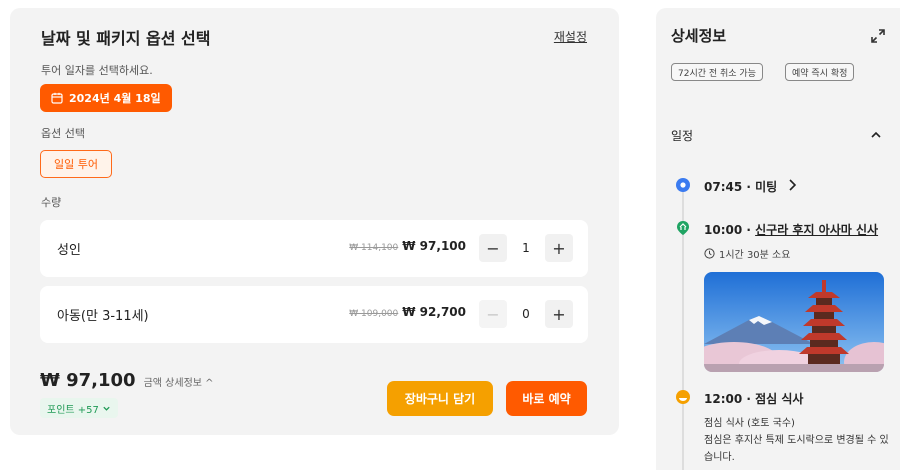 The image size is (900, 470). What do you see at coordinates (878, 36) in the screenshot?
I see `expand-icon` at bounding box center [878, 36].